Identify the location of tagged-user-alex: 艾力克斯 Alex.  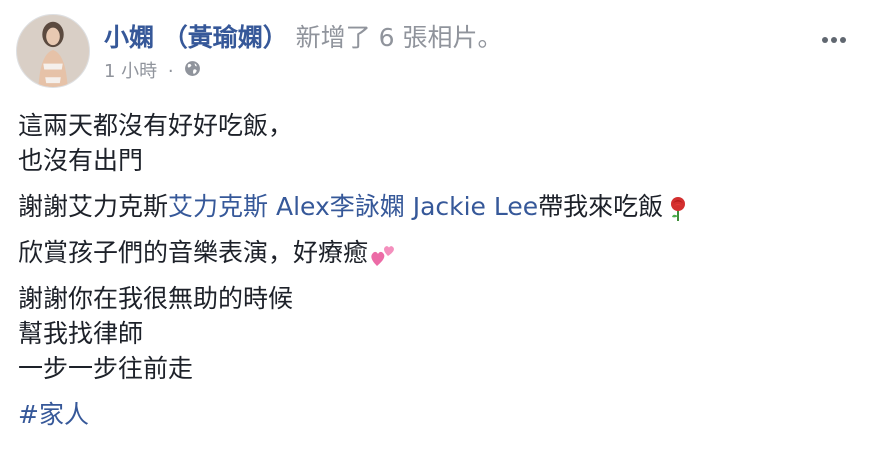
(249, 206).